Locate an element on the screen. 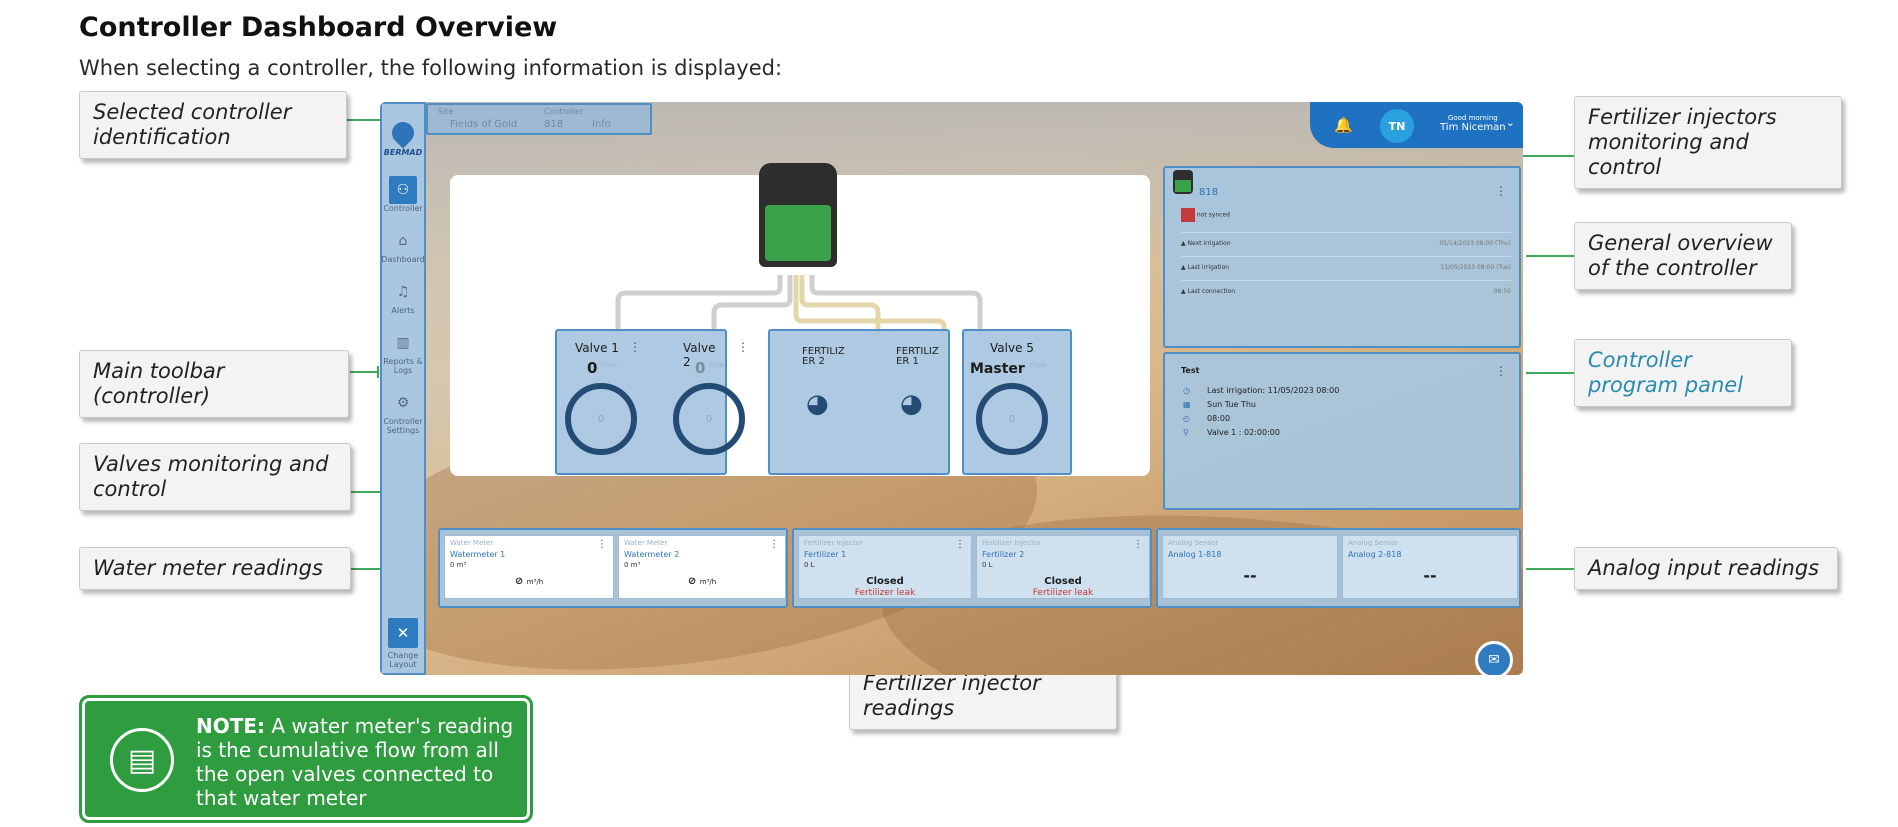 This screenshot has width=1898, height=827. flow-label: Flow is located at coordinates (717, 365).